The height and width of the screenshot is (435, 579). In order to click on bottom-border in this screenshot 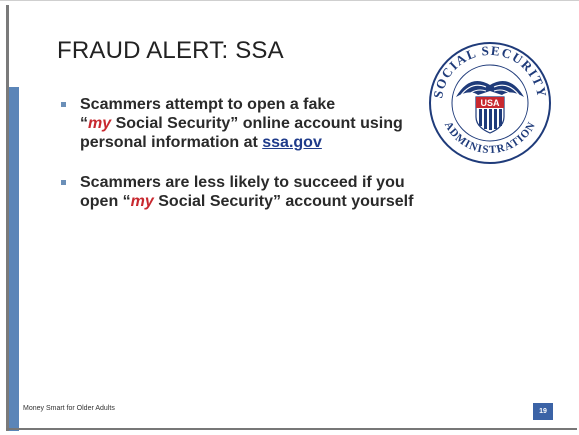, I will do `click(291, 429)`.